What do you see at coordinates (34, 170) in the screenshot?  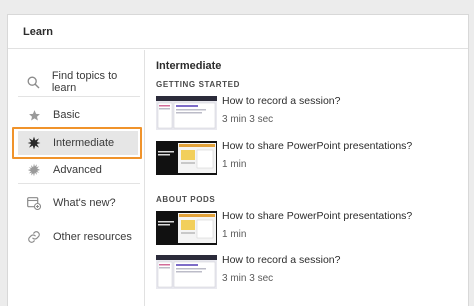 I see `sunburst-icon` at bounding box center [34, 170].